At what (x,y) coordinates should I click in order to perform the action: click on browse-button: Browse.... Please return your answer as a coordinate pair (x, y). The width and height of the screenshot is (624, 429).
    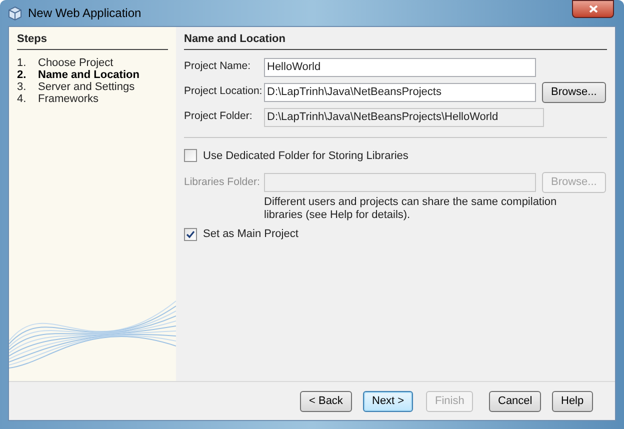
    Looking at the image, I should click on (574, 92).